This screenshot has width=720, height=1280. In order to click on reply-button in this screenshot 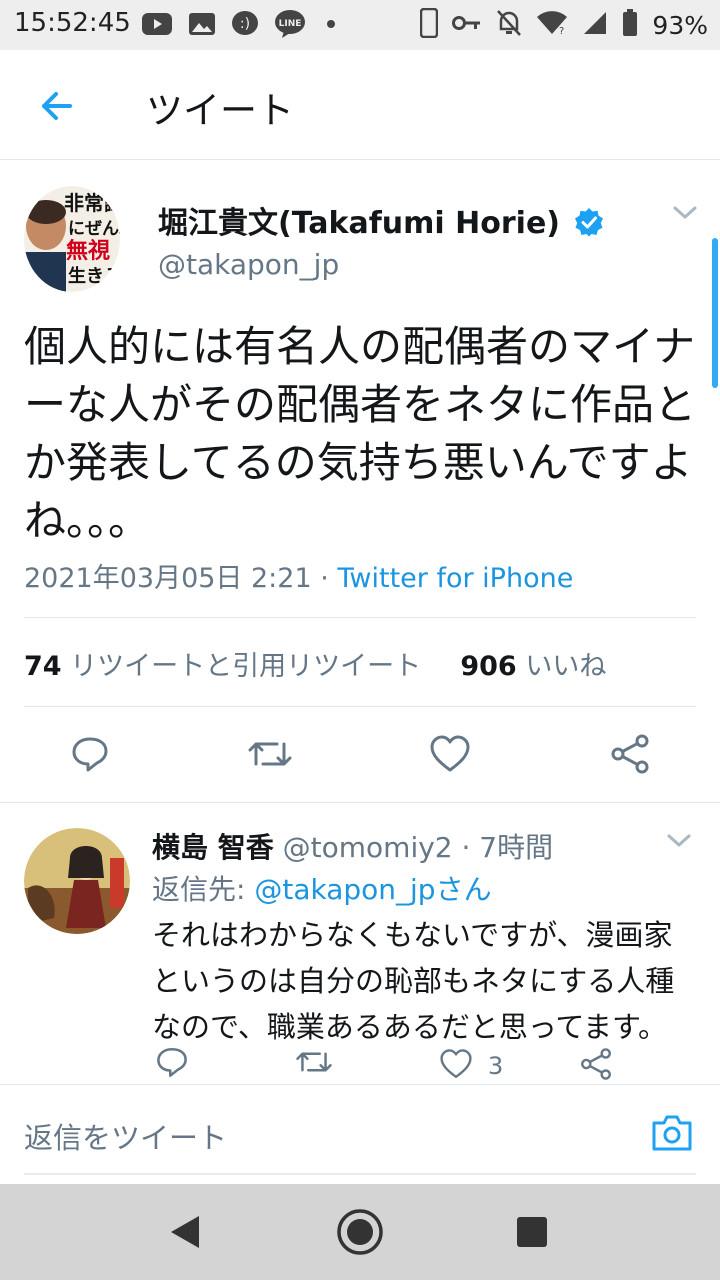, I will do `click(90, 754)`.